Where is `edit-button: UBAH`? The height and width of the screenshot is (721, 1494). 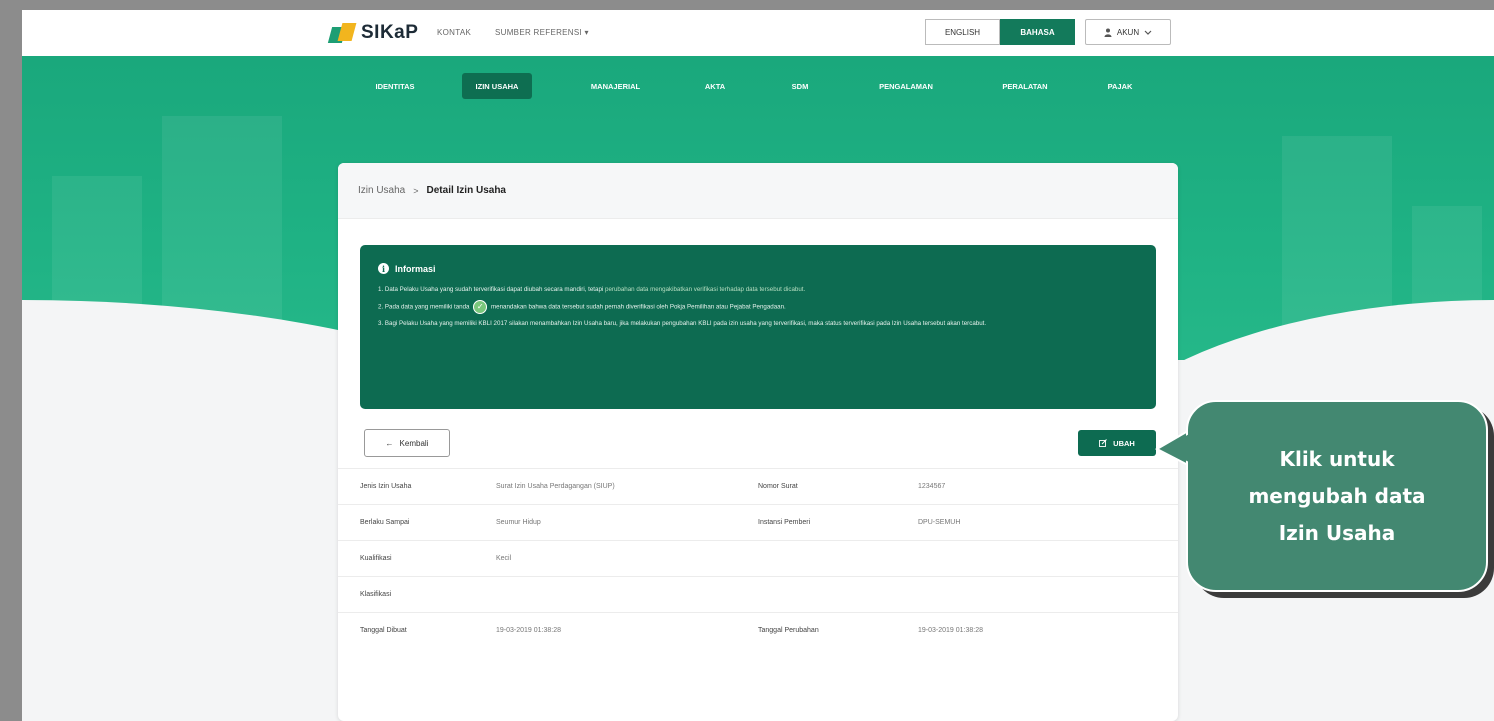 edit-button: UBAH is located at coordinates (1117, 443).